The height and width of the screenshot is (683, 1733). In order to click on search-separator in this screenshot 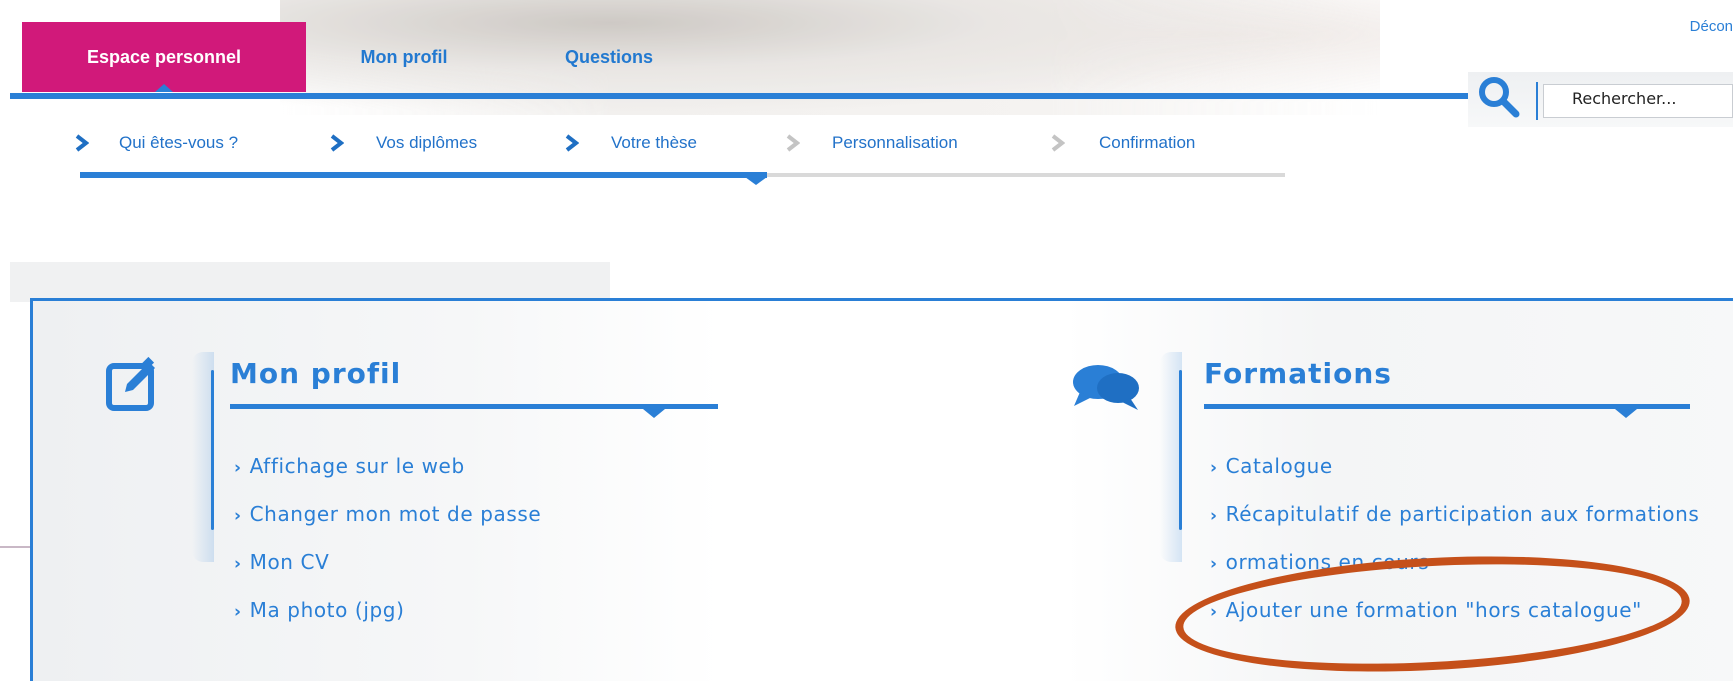, I will do `click(1537, 101)`.